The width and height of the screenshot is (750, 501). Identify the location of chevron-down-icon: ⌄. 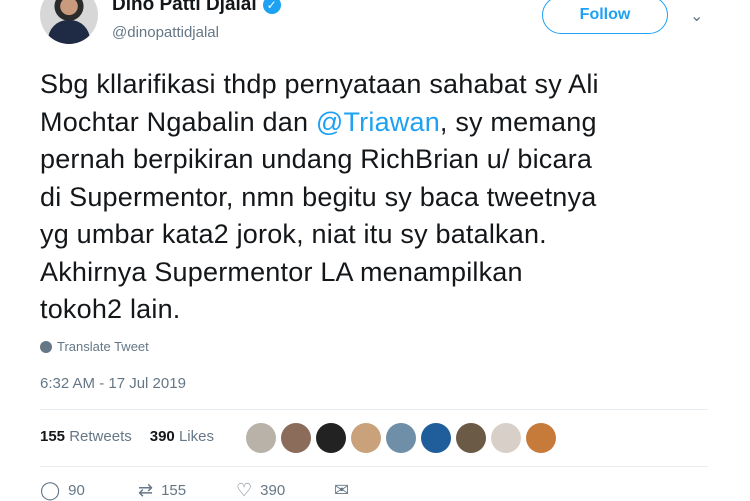
(696, 16).